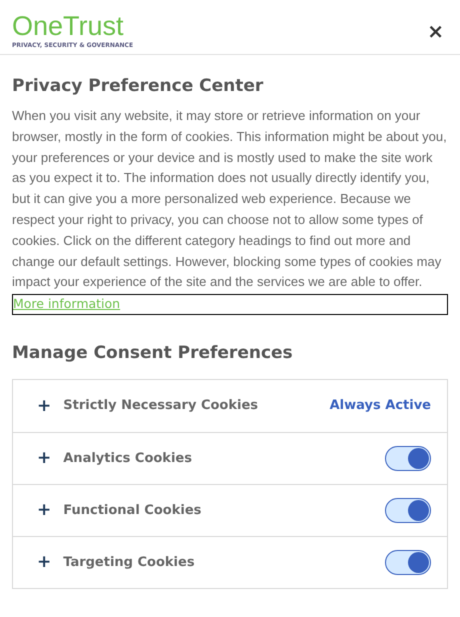 The image size is (460, 617). Describe the element at coordinates (132, 510) in the screenshot. I see `category-label: Functional Cookies` at that location.